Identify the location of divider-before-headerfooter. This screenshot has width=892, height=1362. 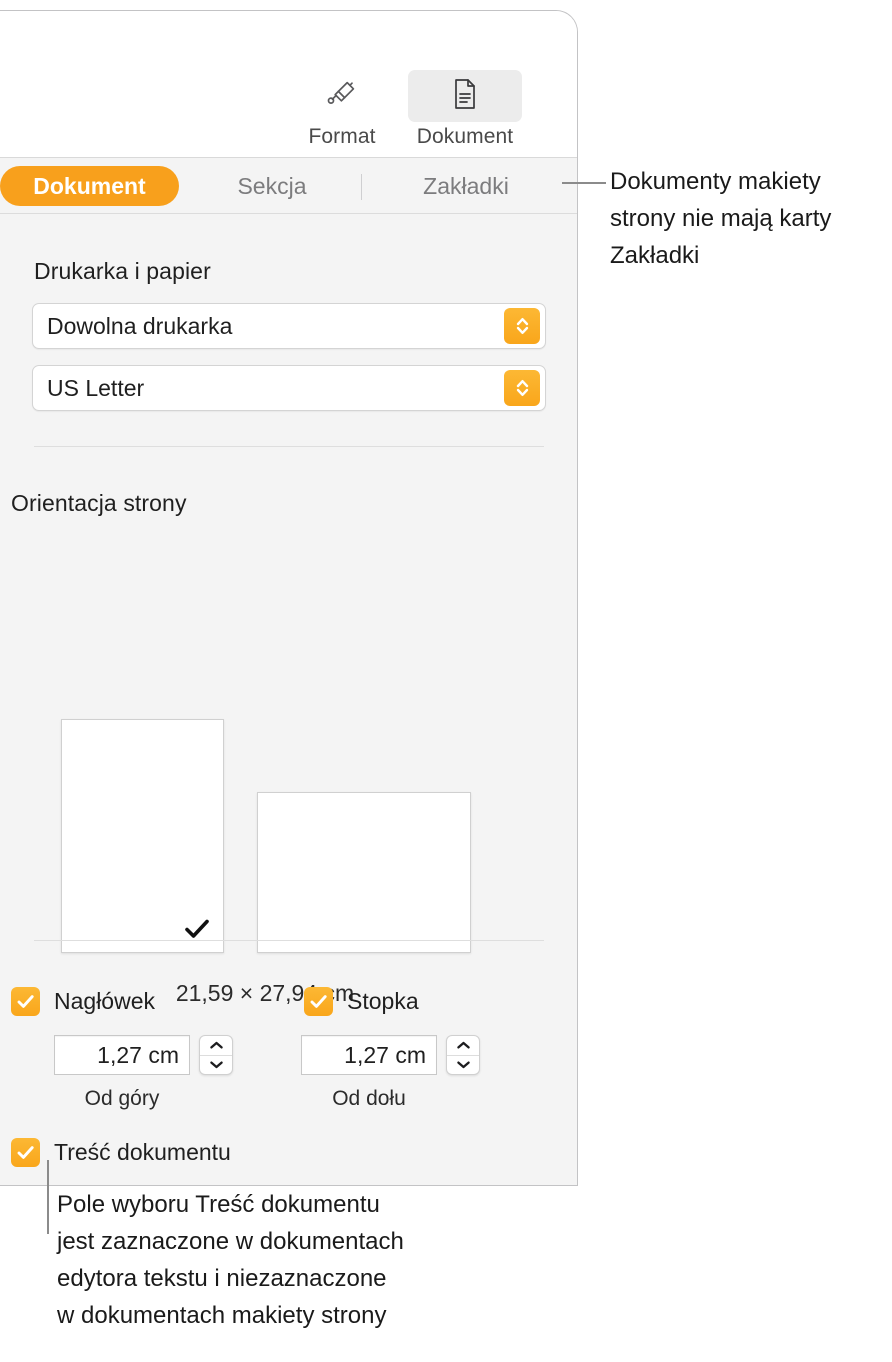
(289, 940).